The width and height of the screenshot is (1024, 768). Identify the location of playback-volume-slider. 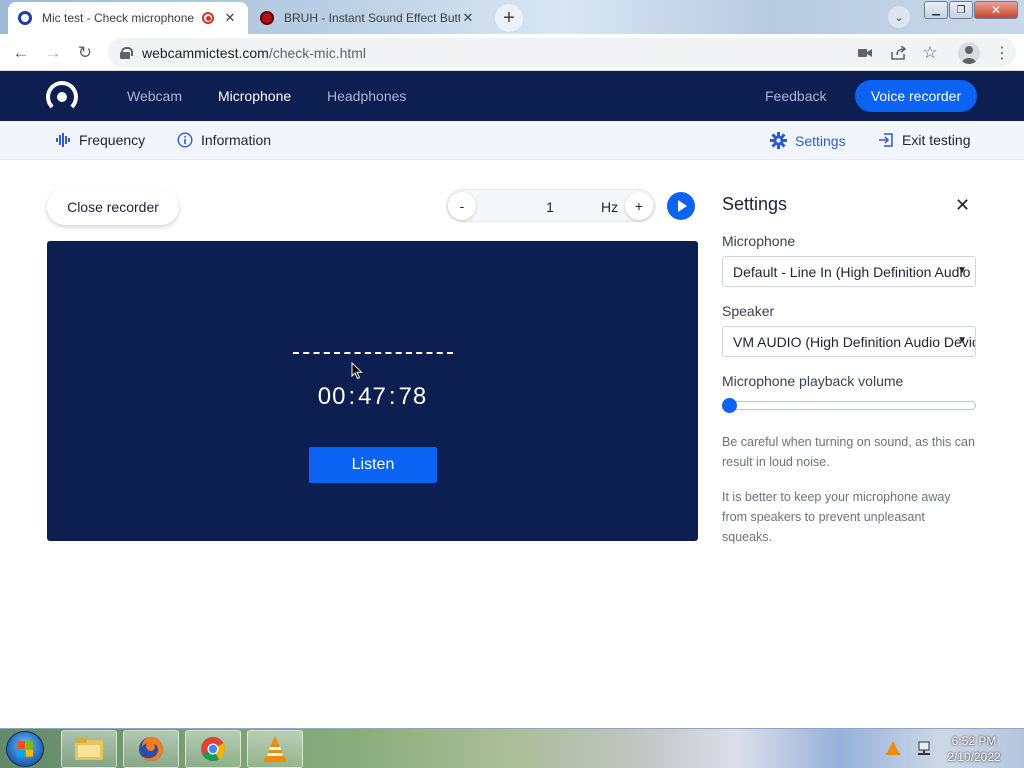
(850, 405).